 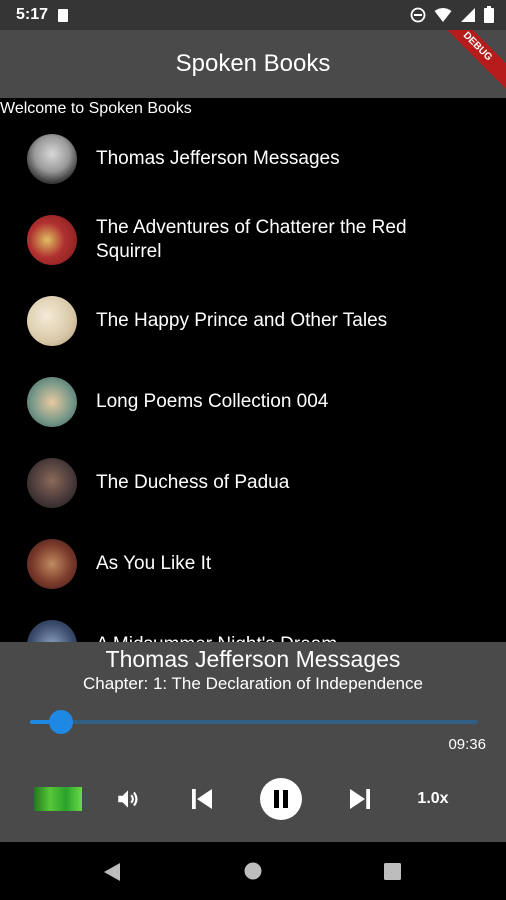 I want to click on progress-thumb, so click(x=61, y=722).